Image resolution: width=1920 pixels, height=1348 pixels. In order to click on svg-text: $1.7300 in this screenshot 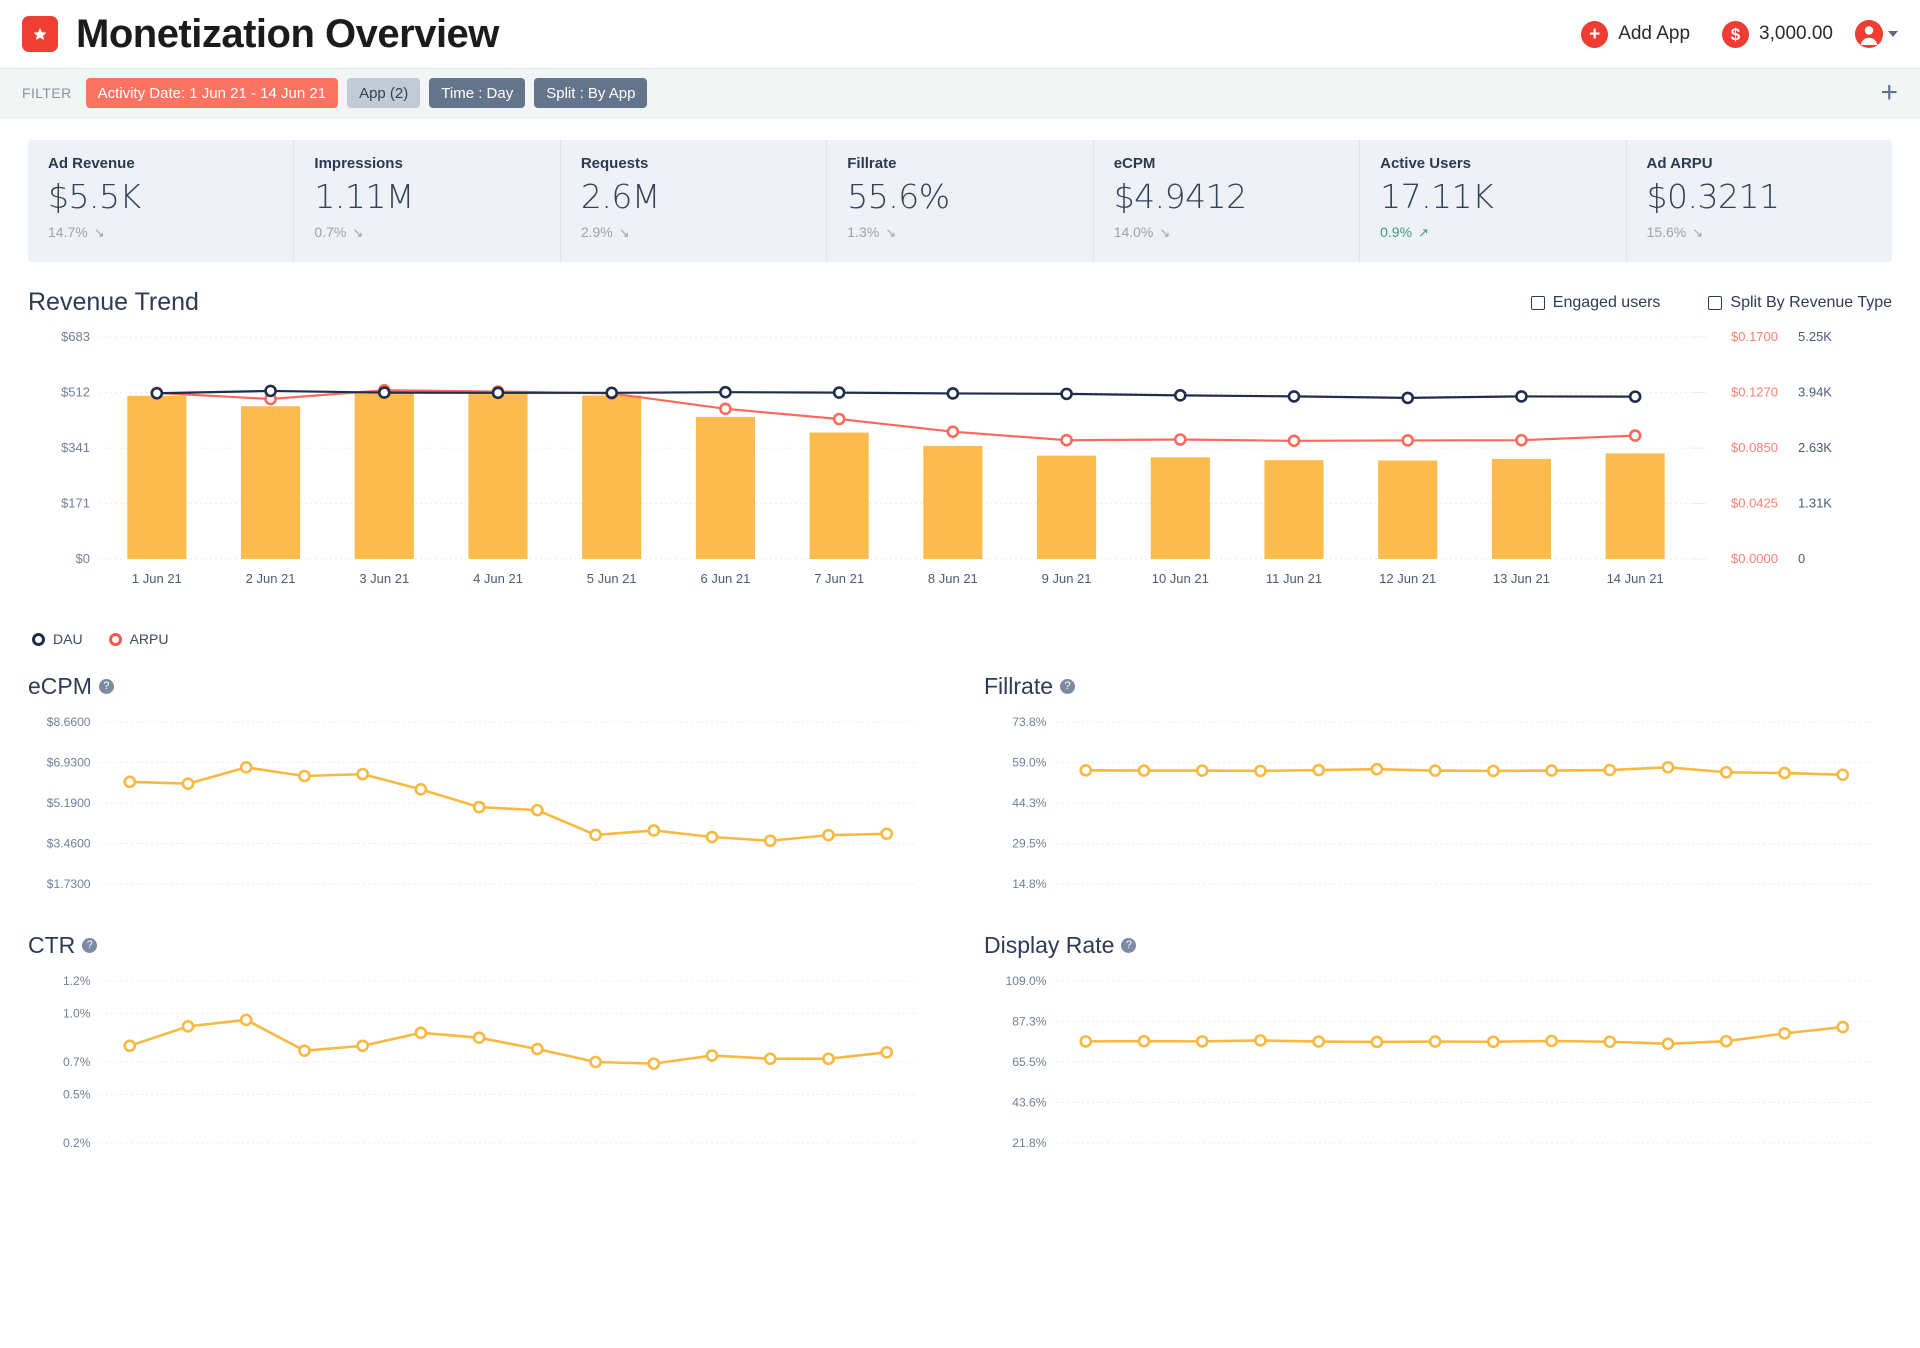, I will do `click(69, 884)`.